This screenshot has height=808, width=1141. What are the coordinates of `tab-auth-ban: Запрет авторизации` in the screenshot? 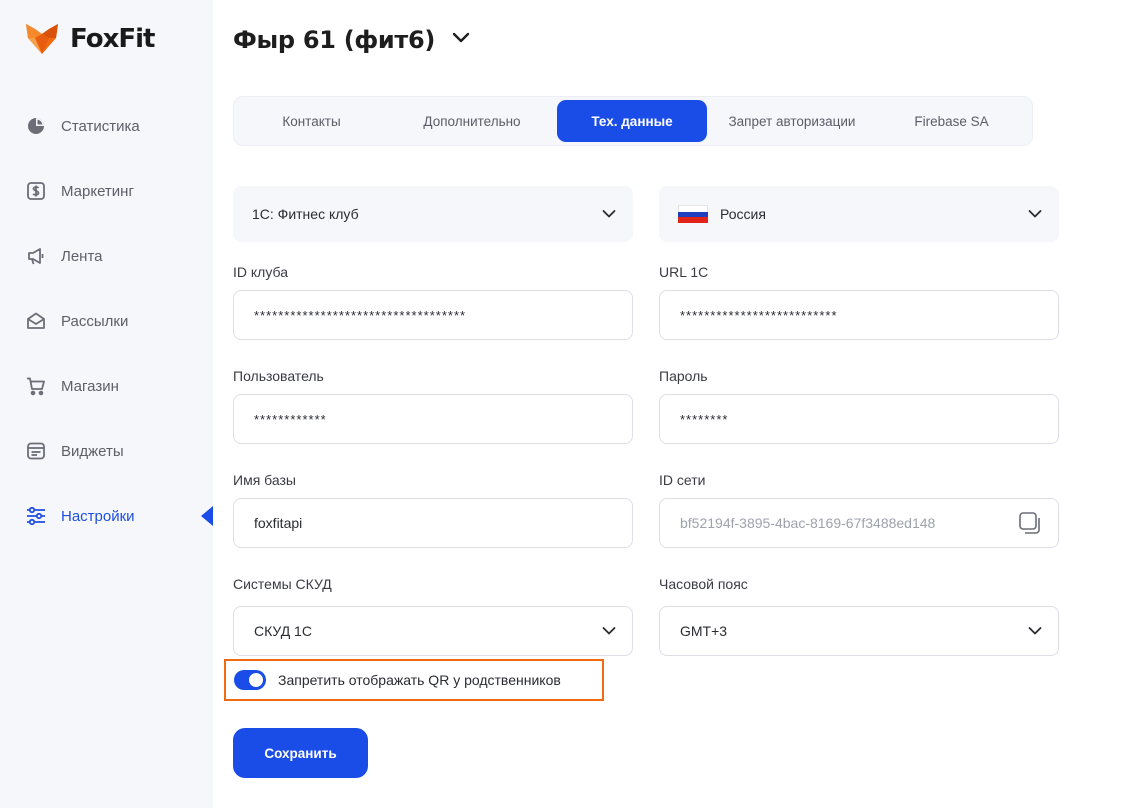 It's located at (792, 121).